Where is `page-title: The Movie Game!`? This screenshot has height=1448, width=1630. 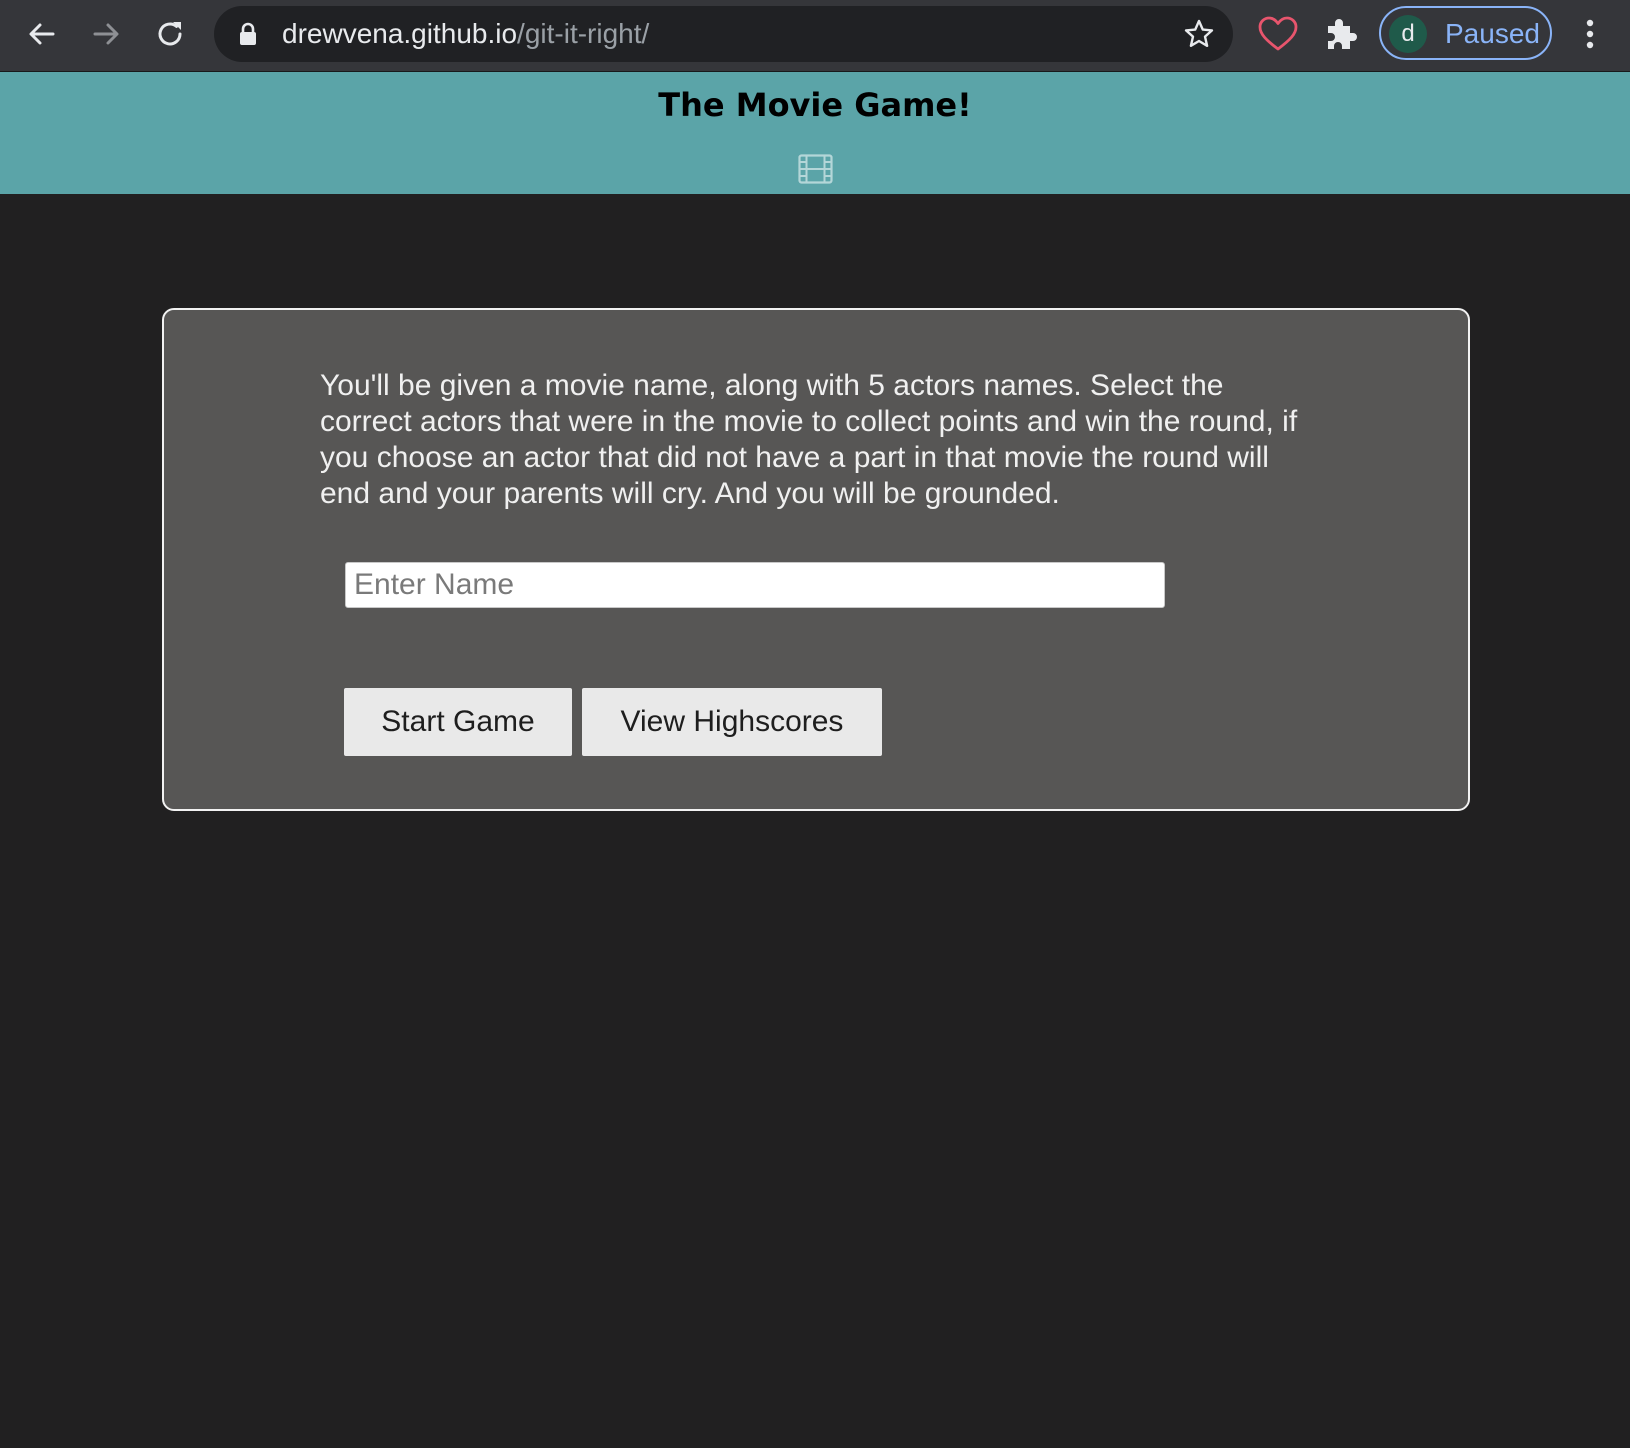
page-title: The Movie Game! is located at coordinates (815, 105).